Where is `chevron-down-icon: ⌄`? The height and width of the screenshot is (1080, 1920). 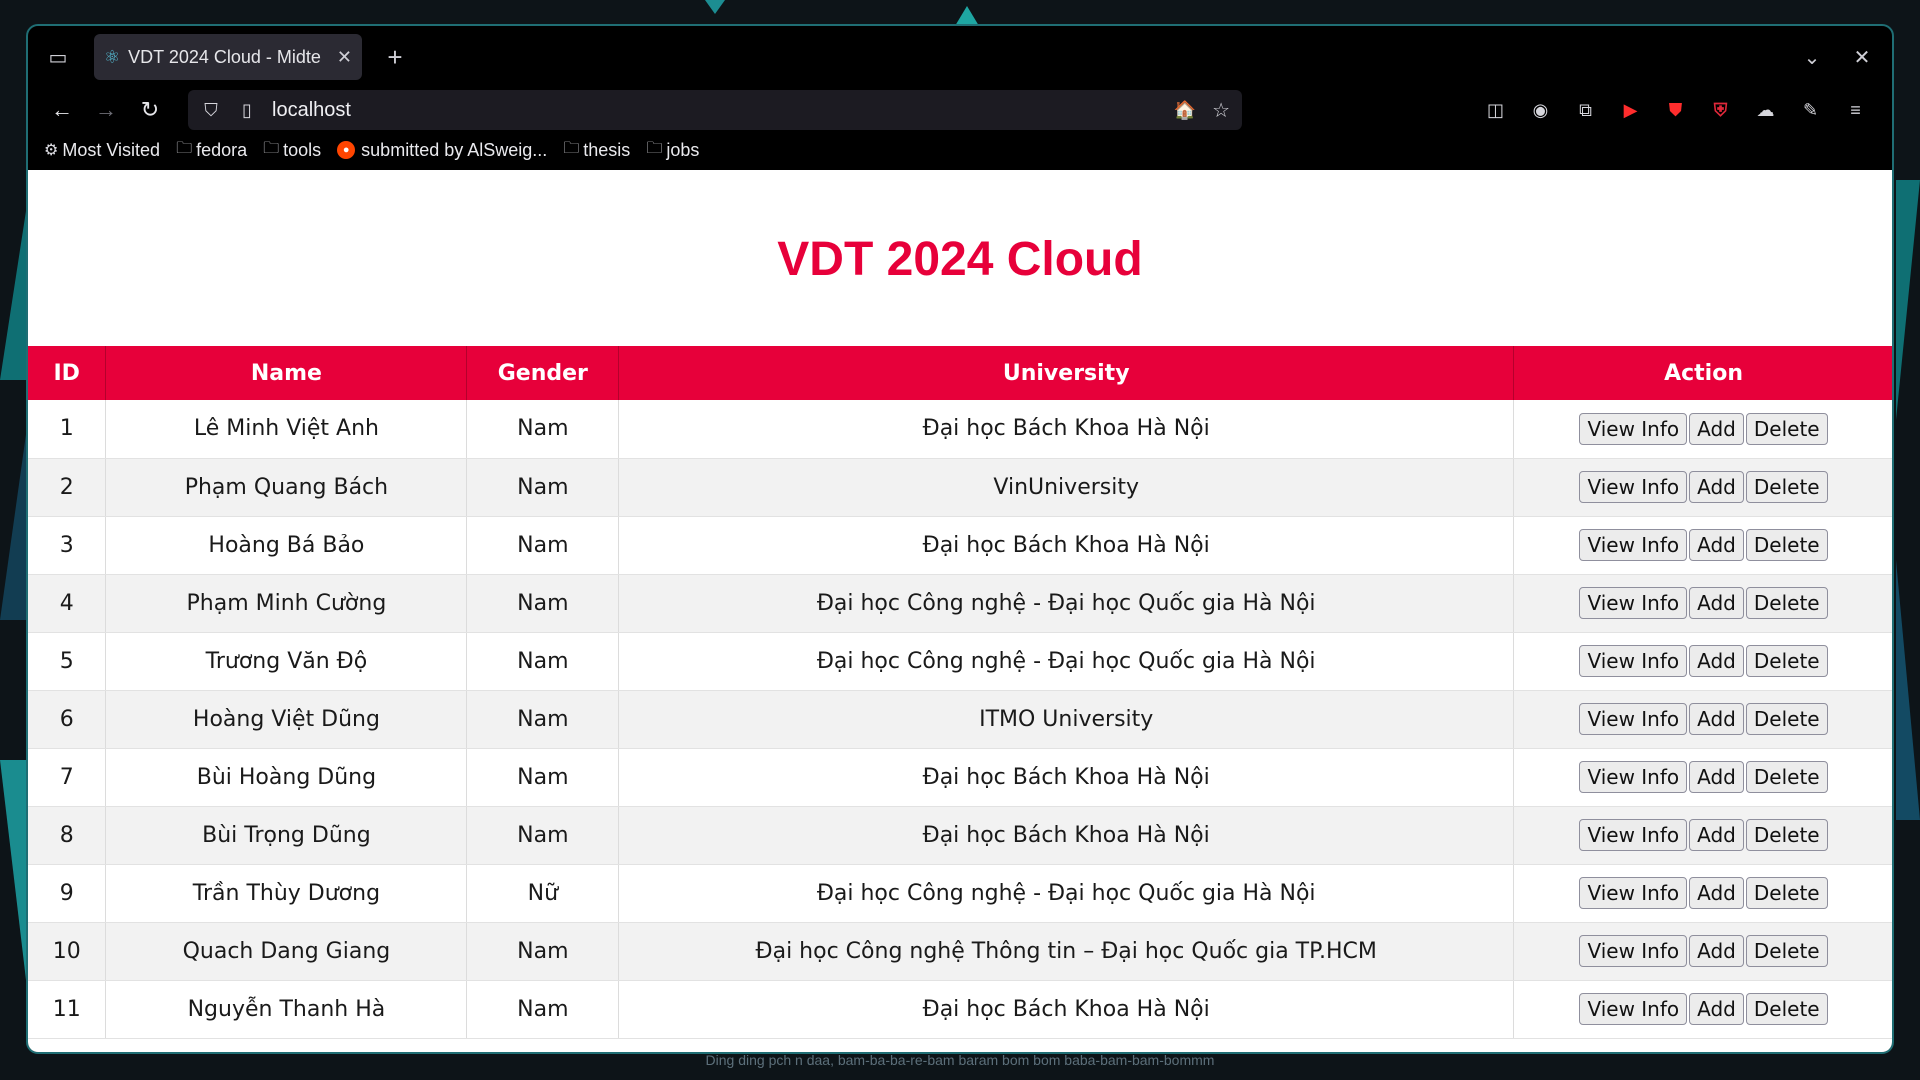
chevron-down-icon: ⌄ is located at coordinates (1812, 57).